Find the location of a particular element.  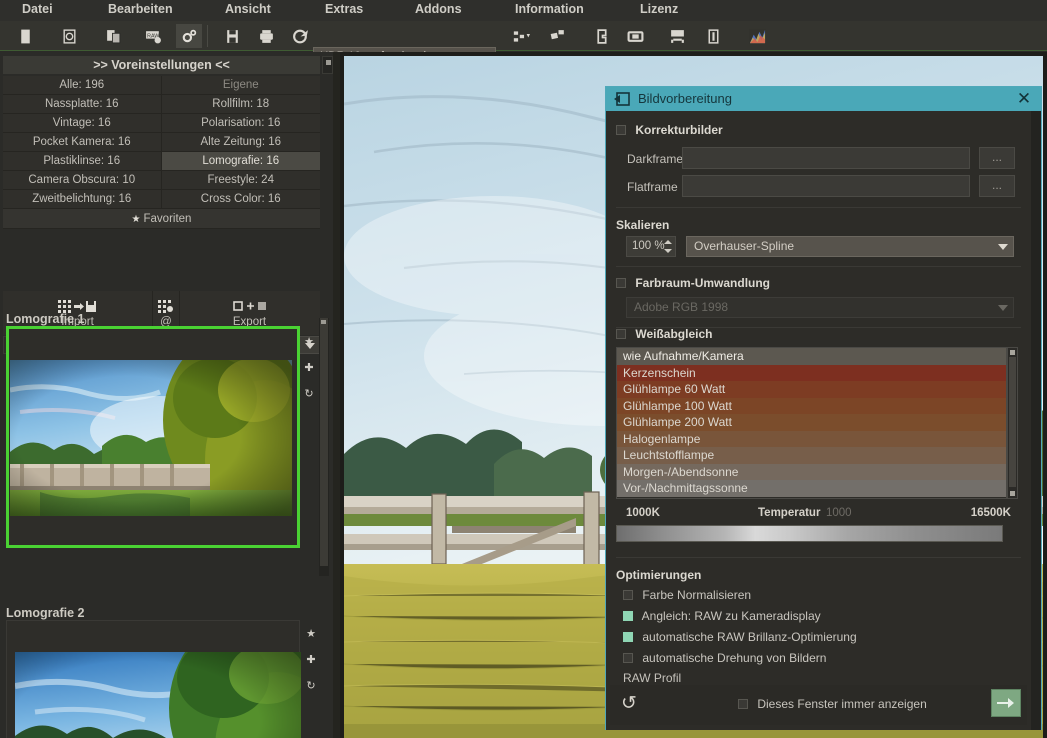

colorspace-section-header: Farbraum-Umwandlung is located at coordinates (818, 283).